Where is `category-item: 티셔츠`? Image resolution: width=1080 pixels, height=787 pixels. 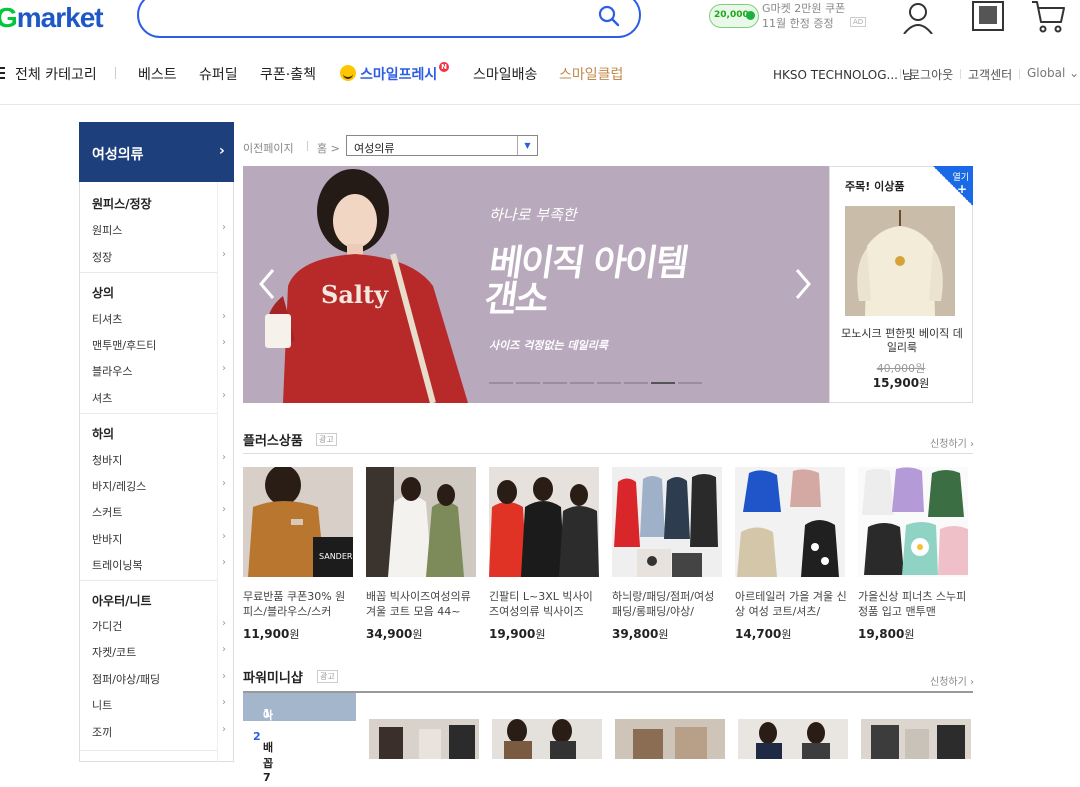 category-item: 티셔츠 is located at coordinates (107, 319).